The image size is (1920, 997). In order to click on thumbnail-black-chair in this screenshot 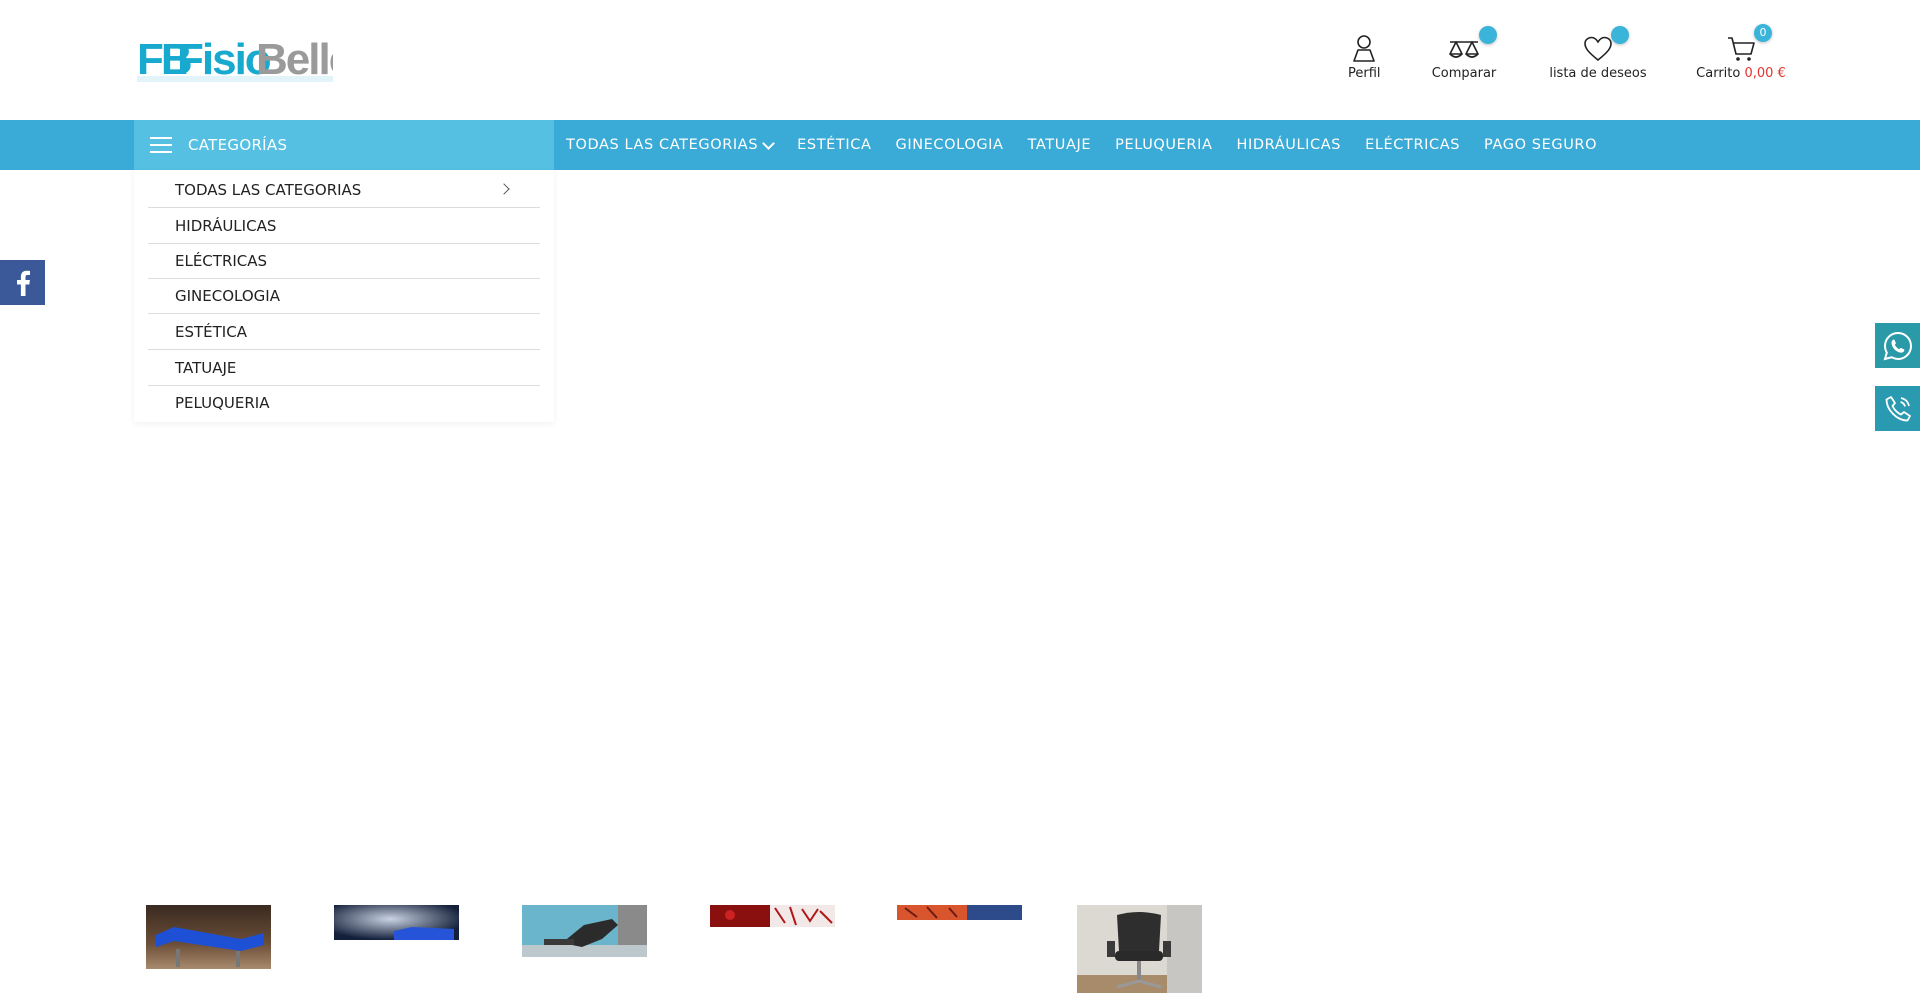, I will do `click(584, 931)`.